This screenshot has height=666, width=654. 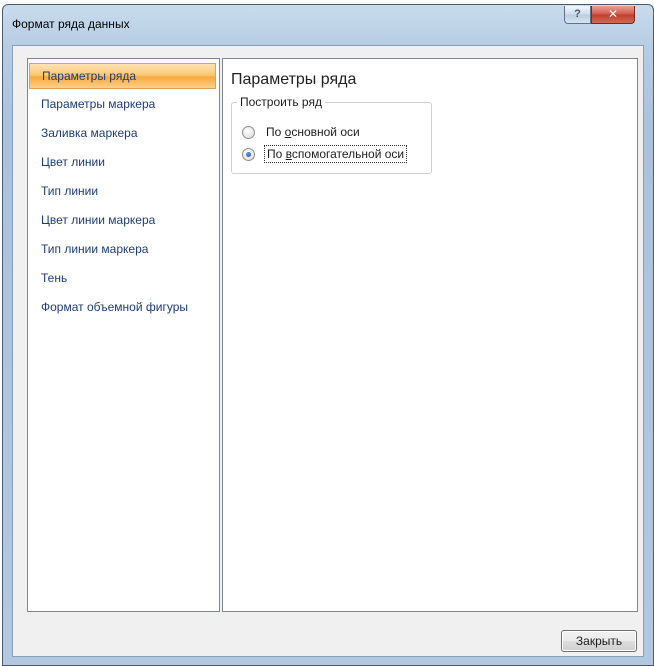 I want to click on sidebar-item-marker-fill: Заливка маркера, so click(x=122, y=135).